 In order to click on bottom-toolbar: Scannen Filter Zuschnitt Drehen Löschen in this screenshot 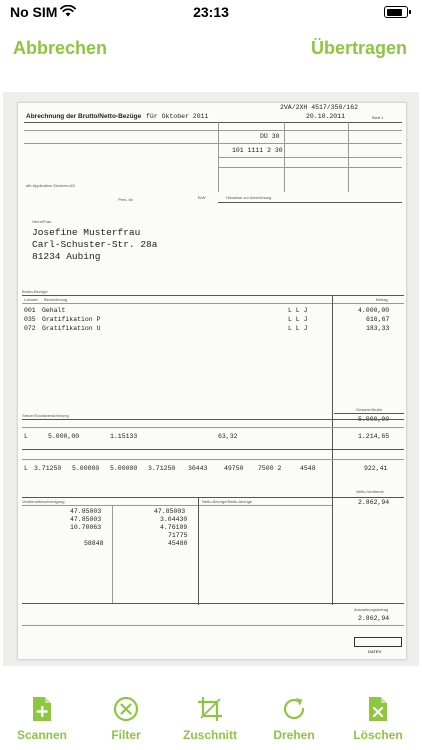, I will do `click(211, 723)`.